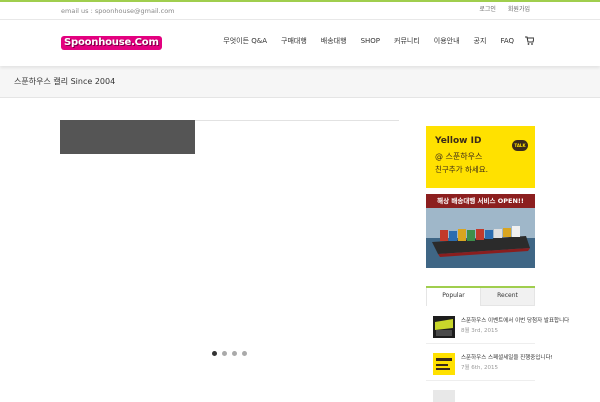  Describe the element at coordinates (294, 41) in the screenshot. I see `nav-item-purchase: 구매대행` at that location.